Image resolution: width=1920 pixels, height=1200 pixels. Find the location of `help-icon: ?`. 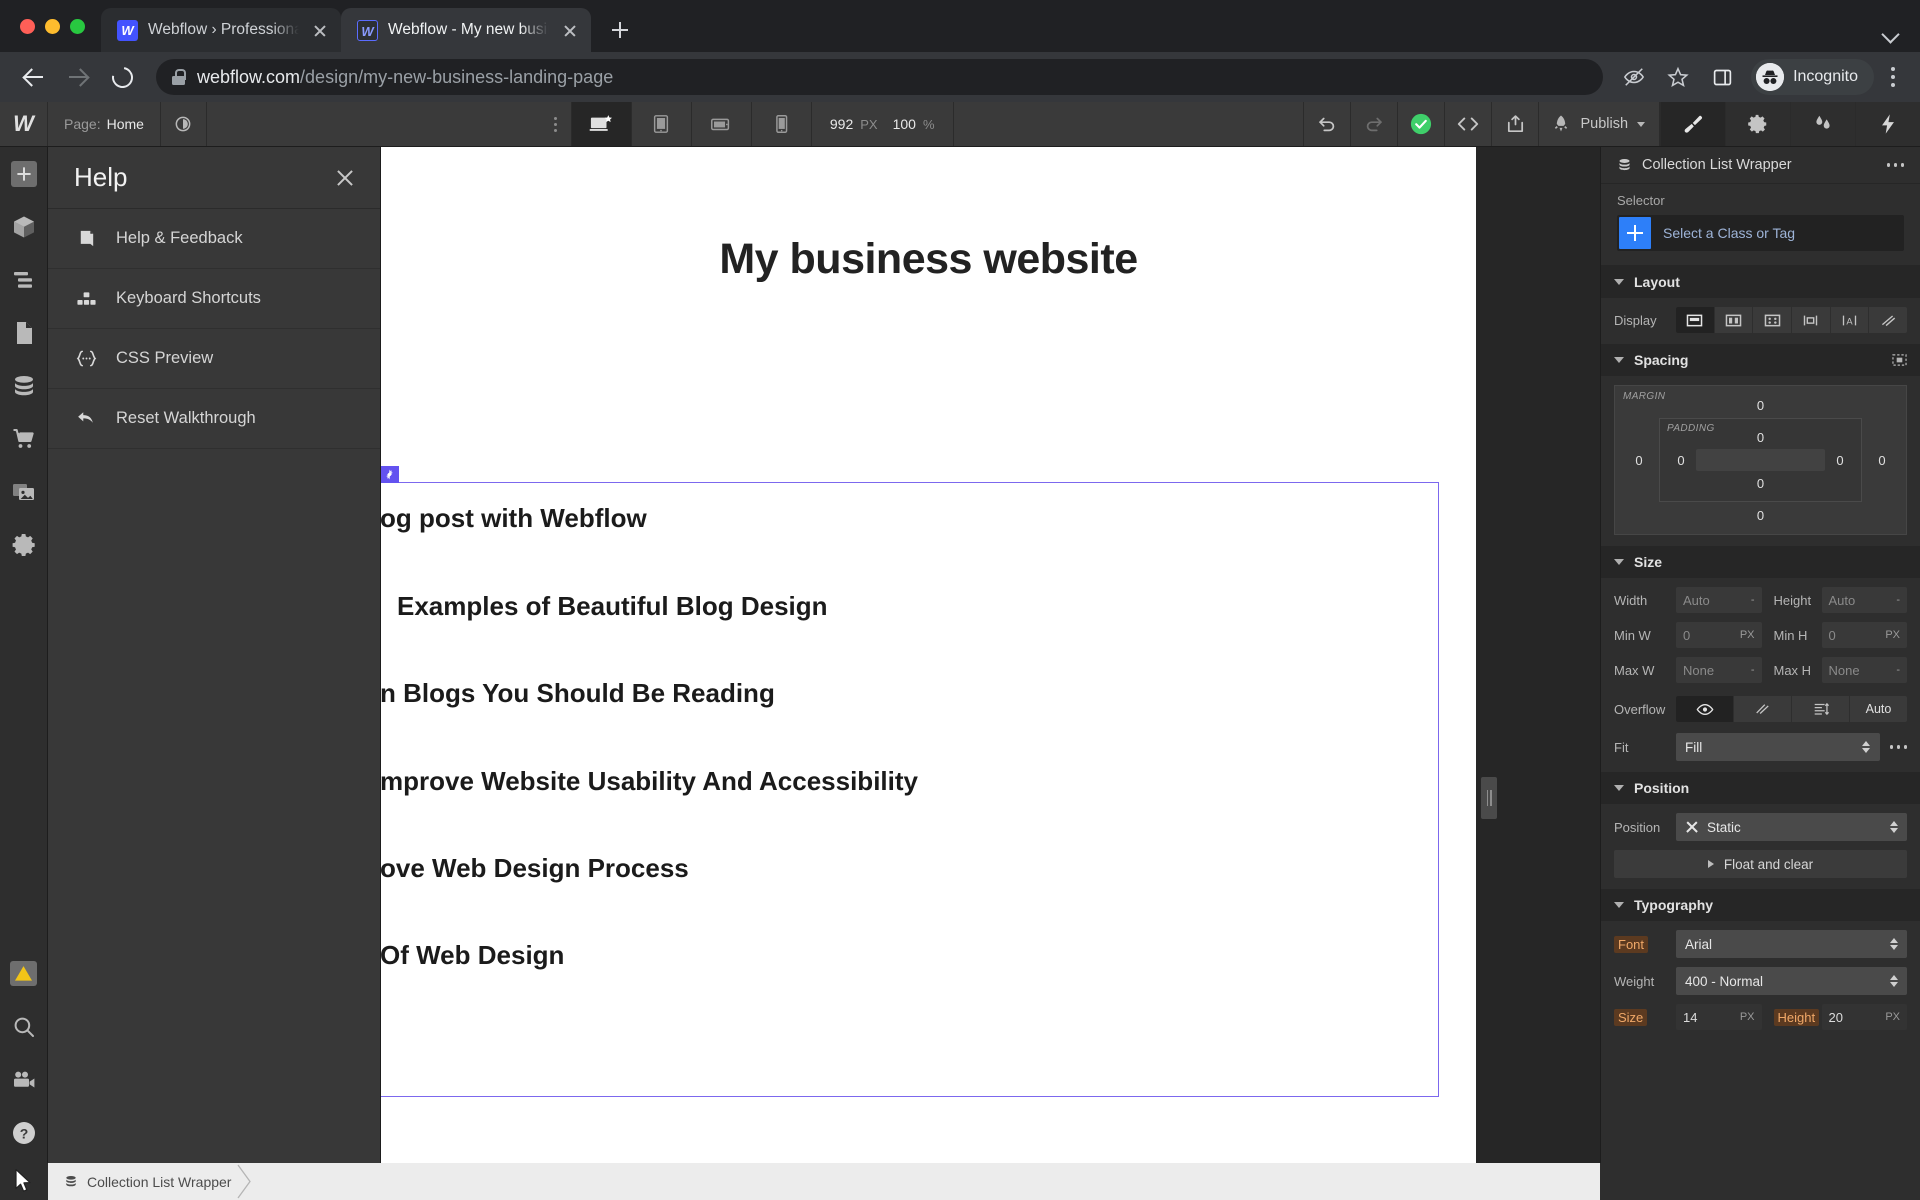

help-icon: ? is located at coordinates (24, 1132).